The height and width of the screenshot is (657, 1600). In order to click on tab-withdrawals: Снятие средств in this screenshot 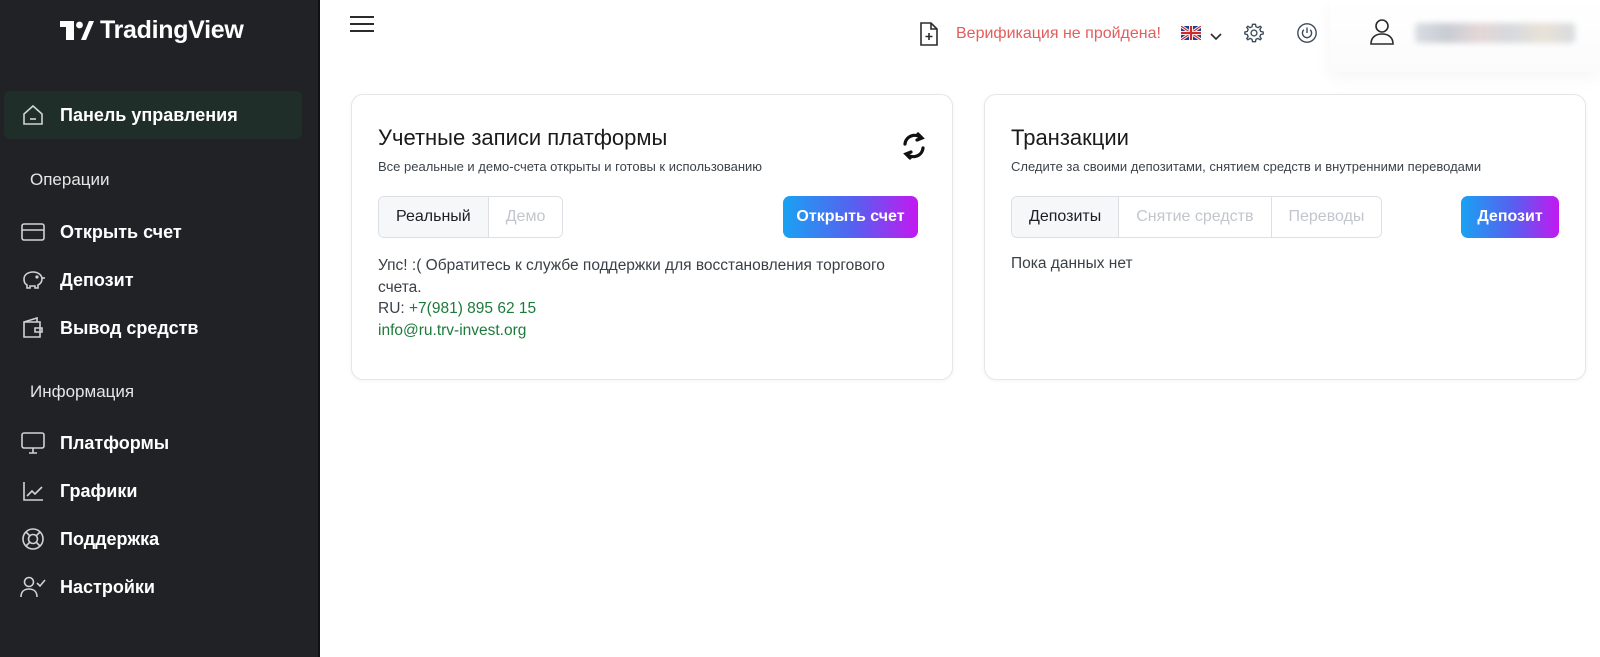, I will do `click(1194, 217)`.